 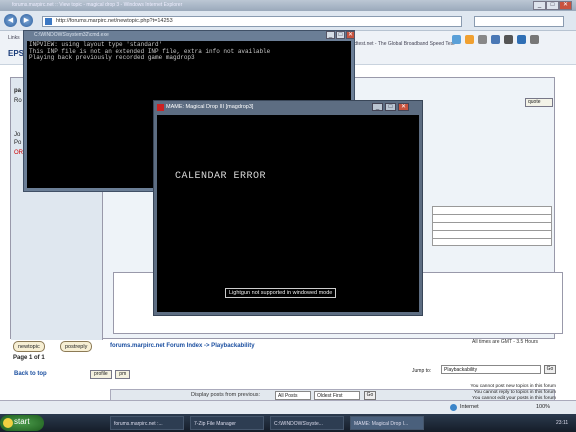 I want to click on quote-button: quote, so click(x=539, y=102).